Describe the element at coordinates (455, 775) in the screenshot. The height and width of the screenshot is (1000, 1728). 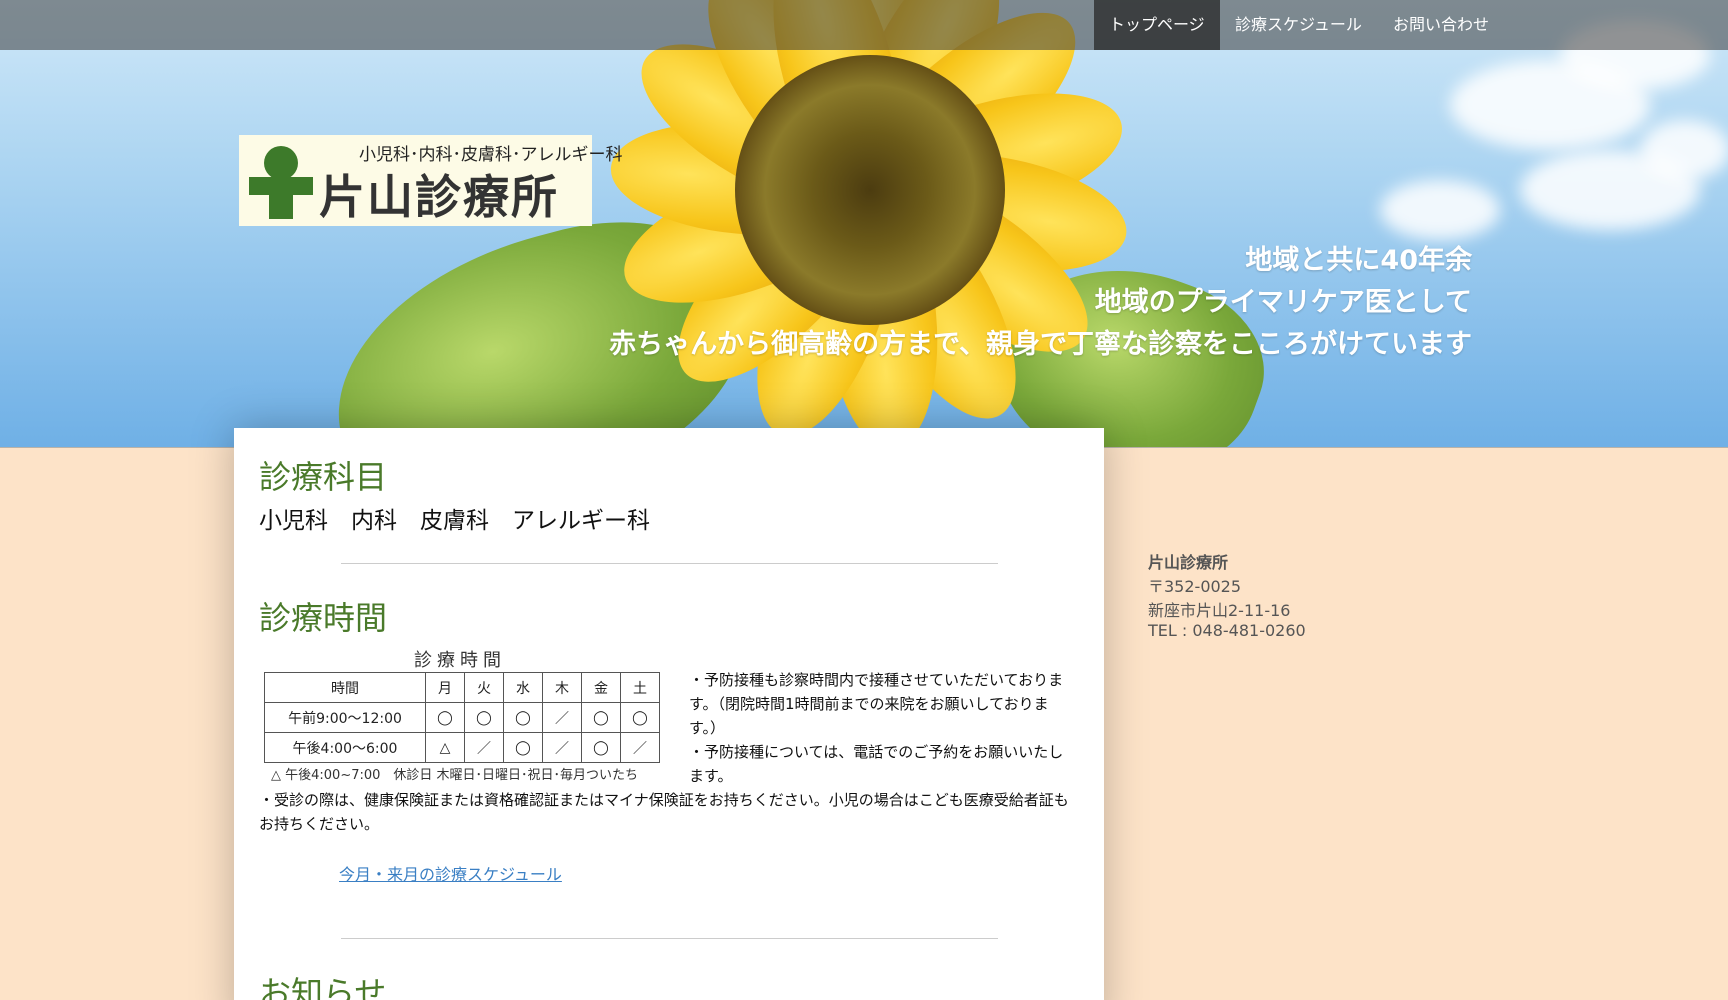
I see `schedule-table-footnote: △ 午後4:00~7:00 休診日 木曜日･日曜日･祝日･毎月ついたち` at that location.